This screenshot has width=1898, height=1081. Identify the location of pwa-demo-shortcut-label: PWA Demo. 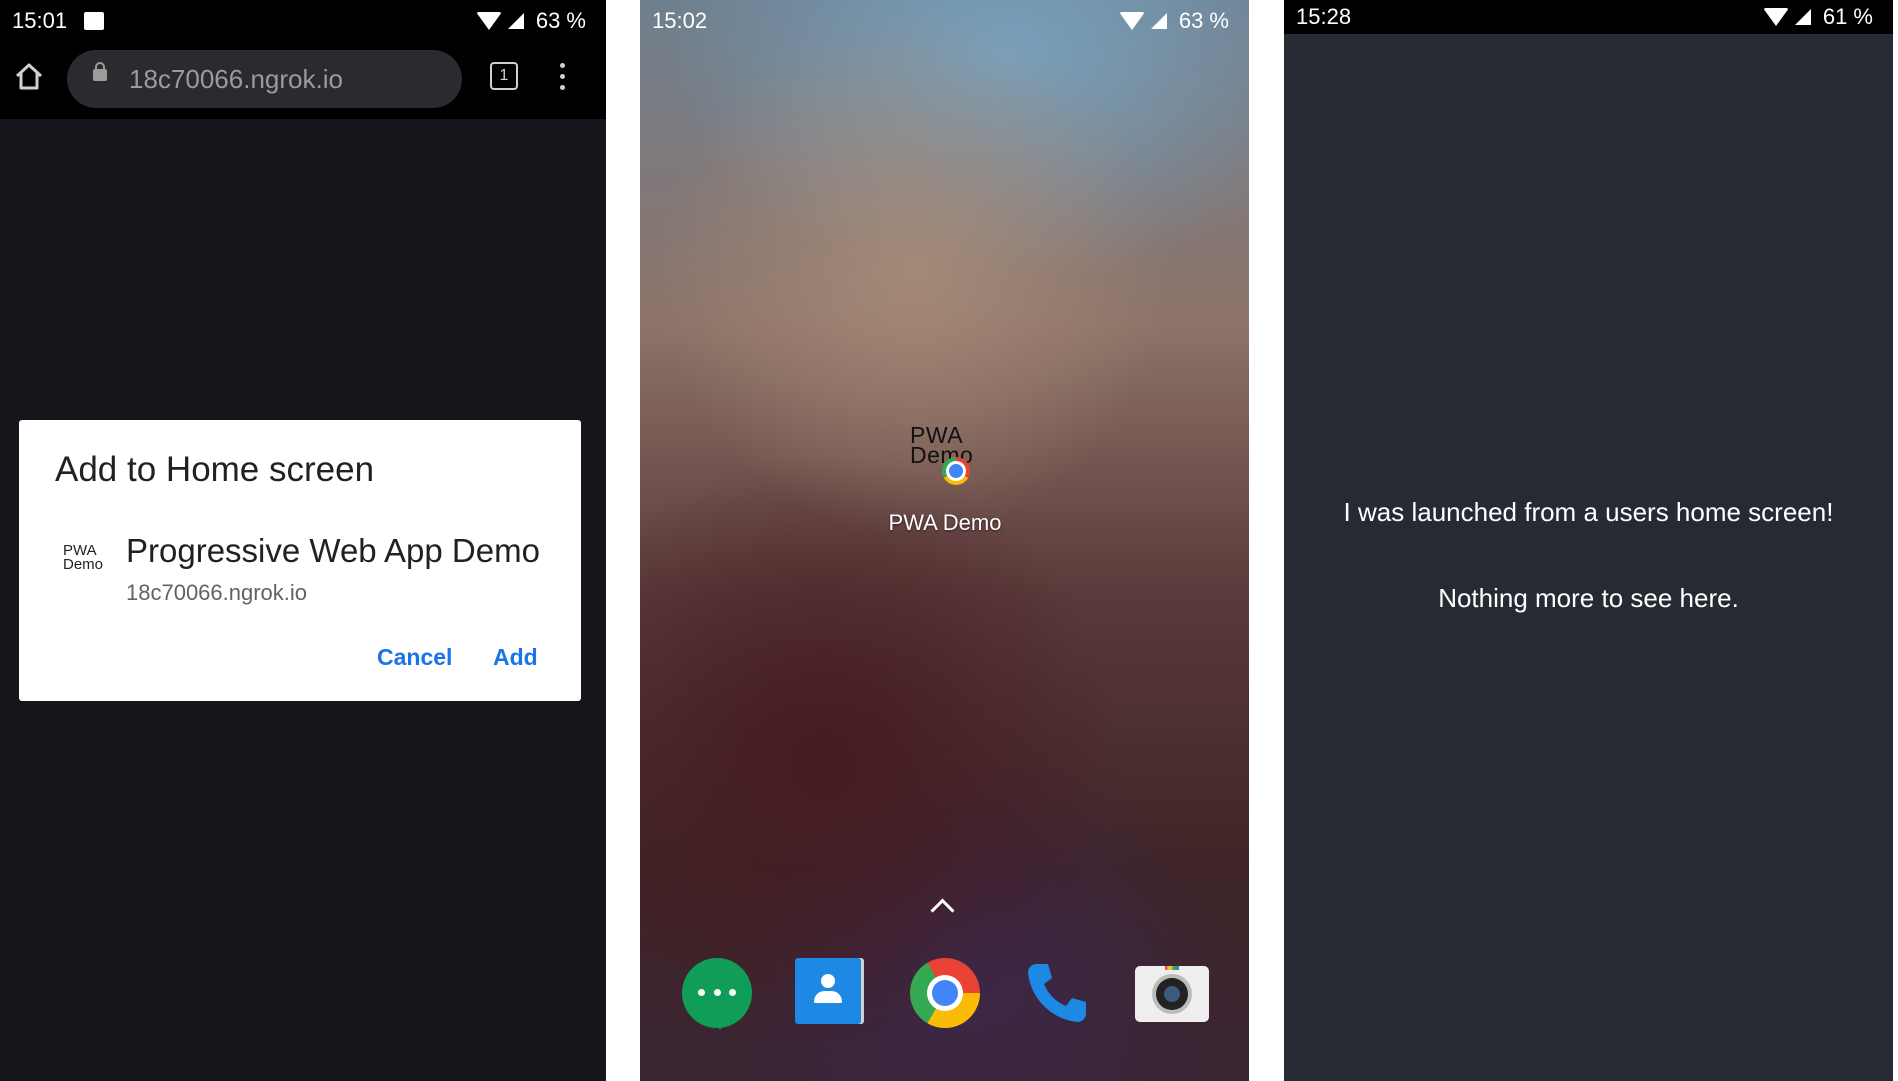
(945, 523).